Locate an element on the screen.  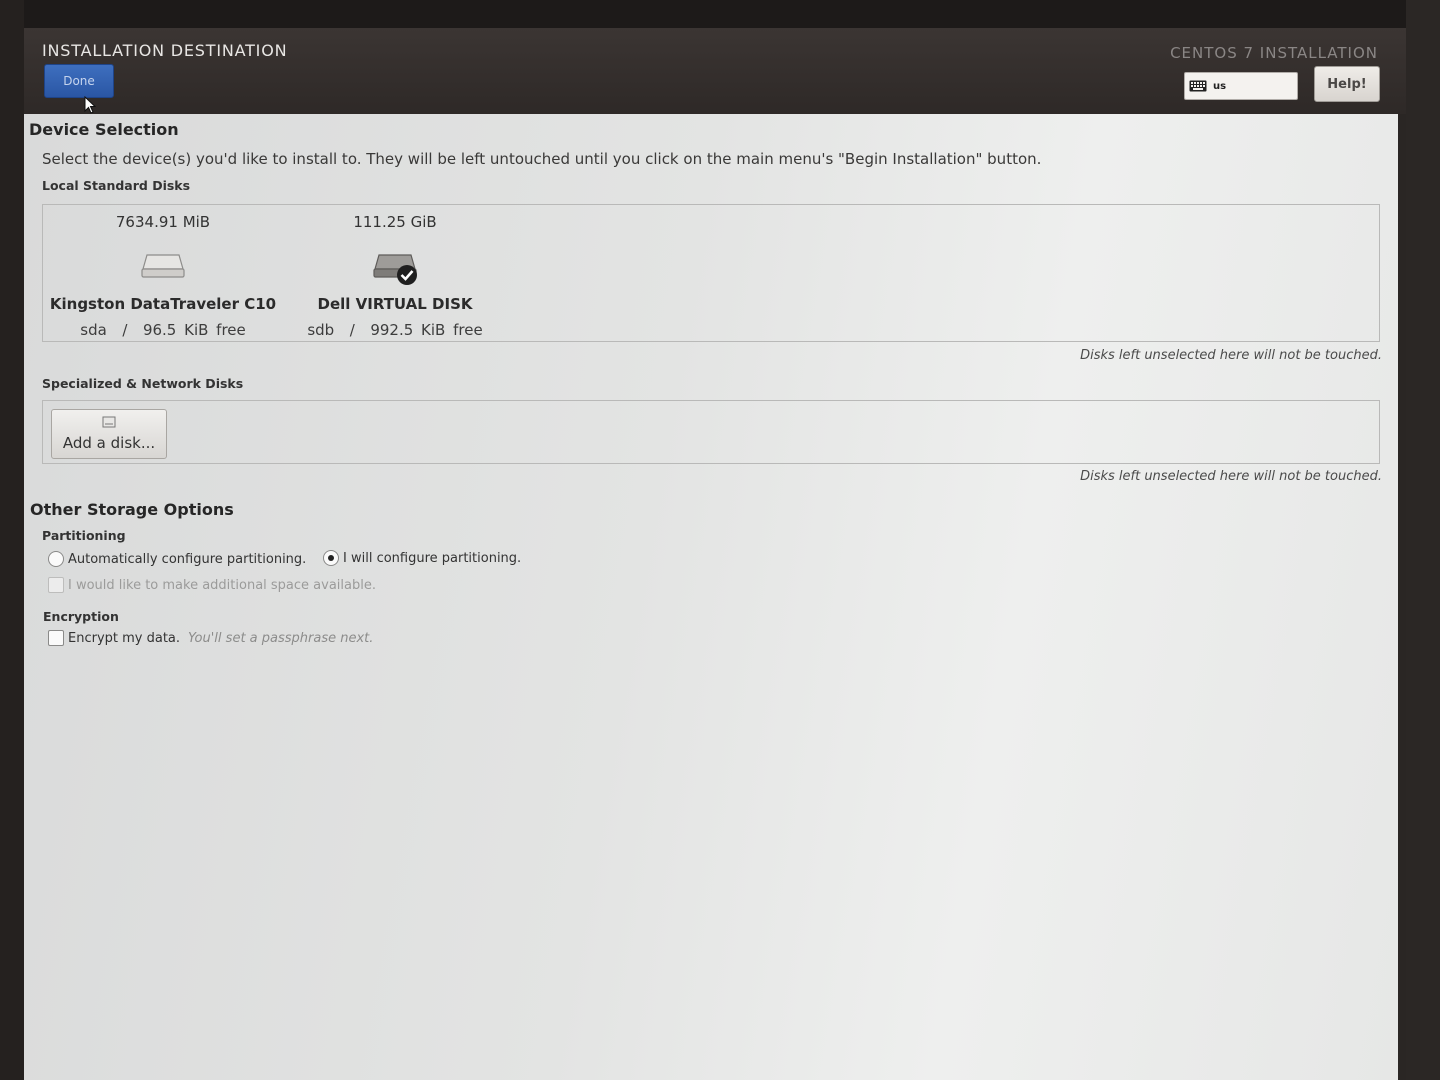
additional-space-checkbox is located at coordinates (56, 585).